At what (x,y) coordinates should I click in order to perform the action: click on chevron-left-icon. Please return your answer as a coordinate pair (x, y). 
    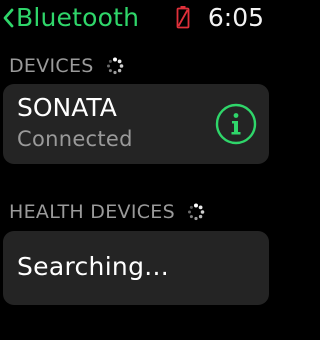
    Looking at the image, I should click on (8, 18).